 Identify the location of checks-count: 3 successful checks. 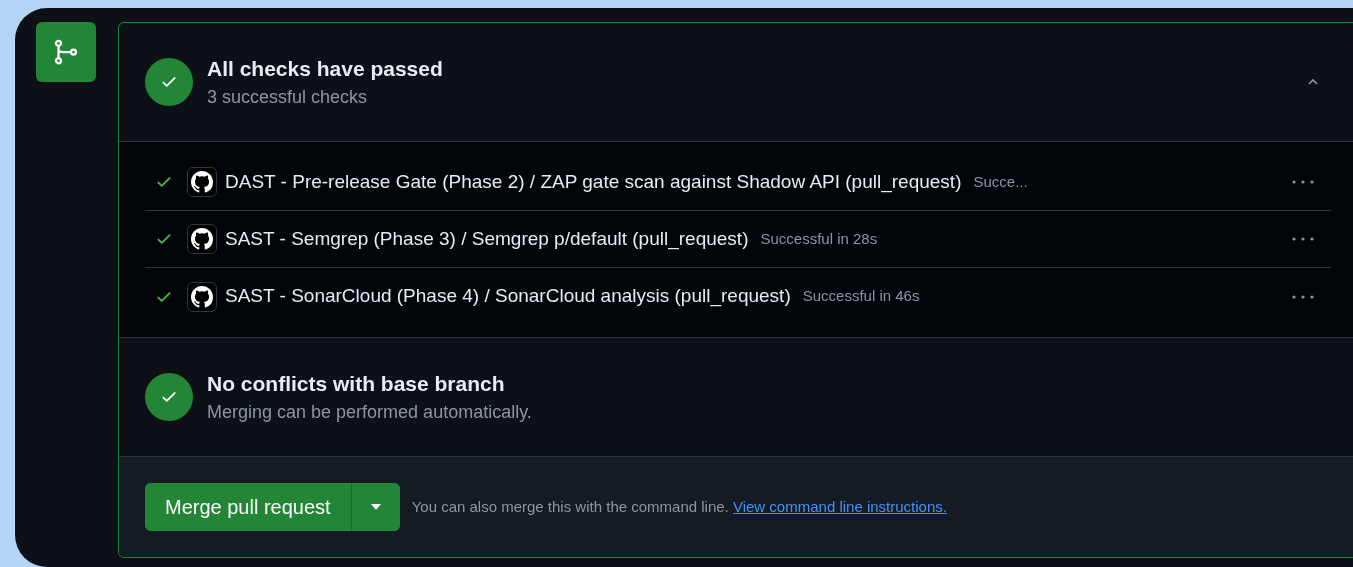
(288, 97).